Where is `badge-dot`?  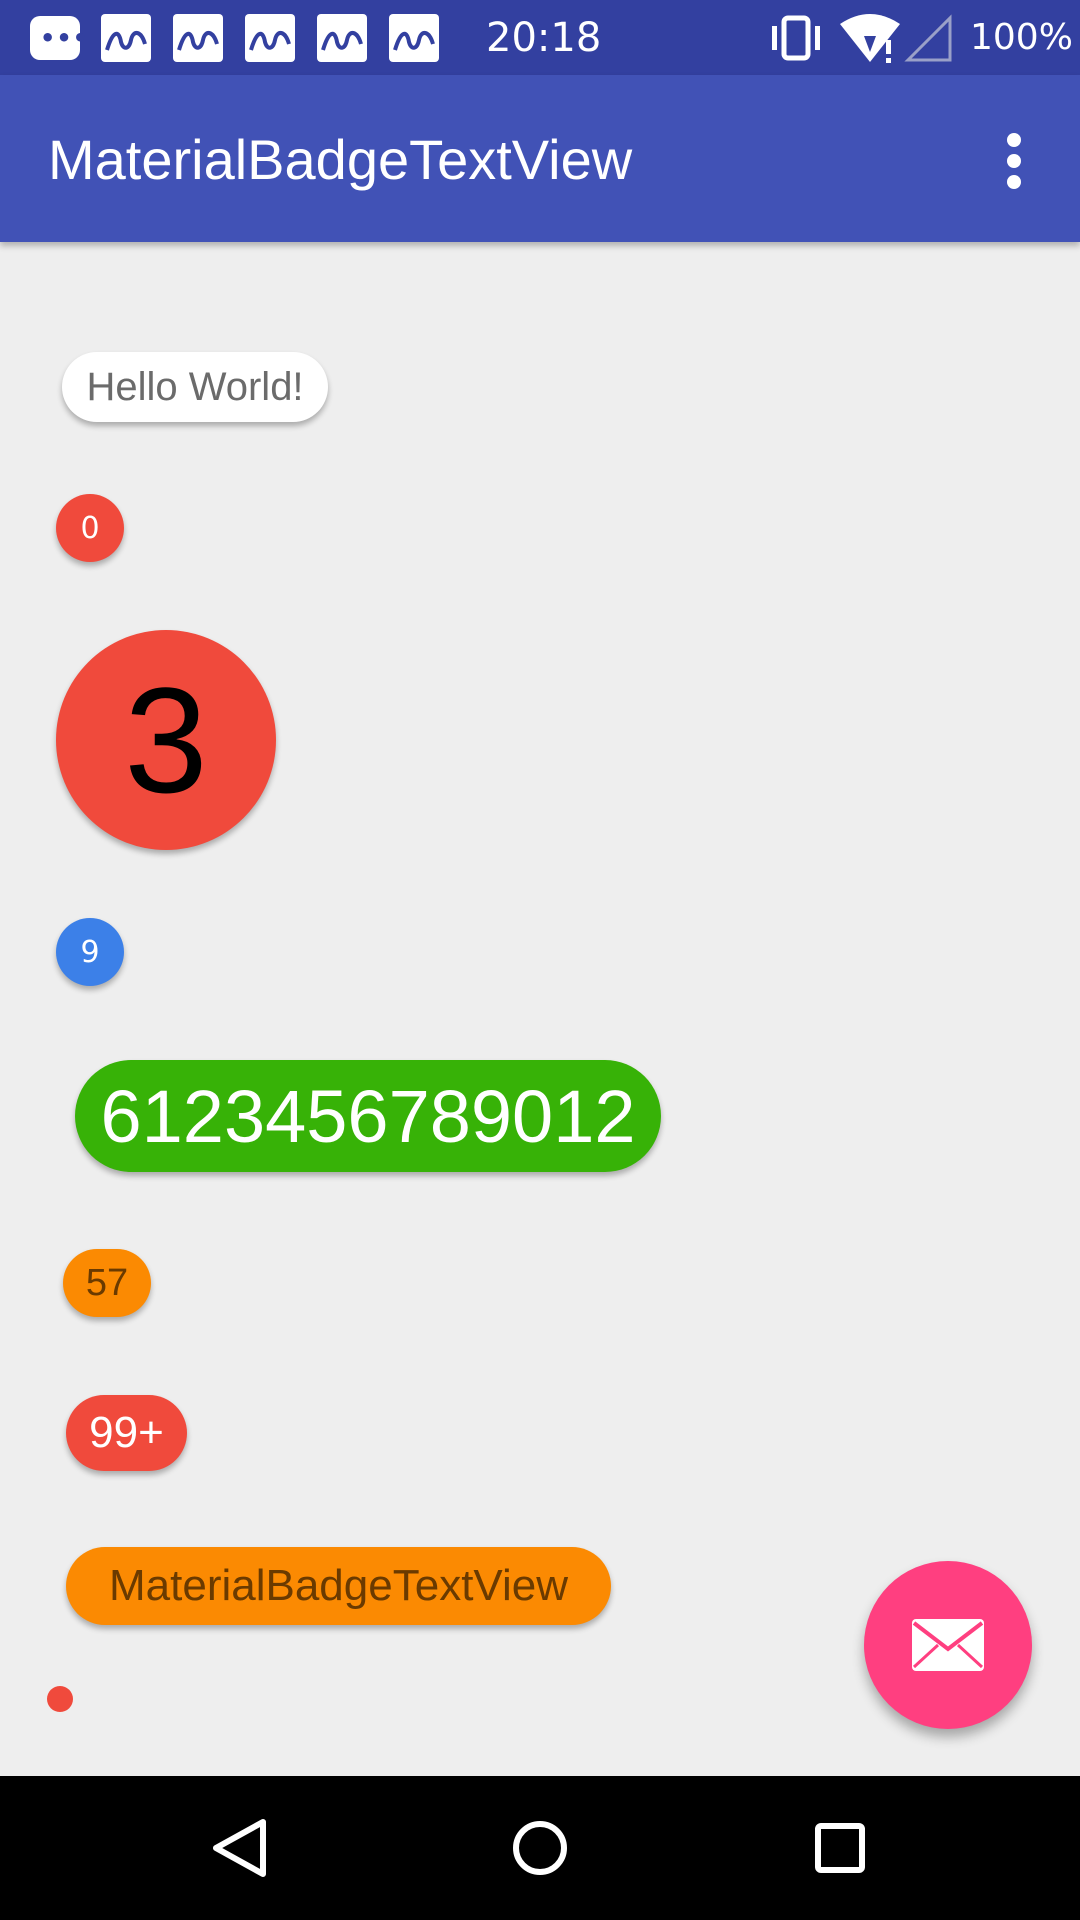 badge-dot is located at coordinates (60, 1699).